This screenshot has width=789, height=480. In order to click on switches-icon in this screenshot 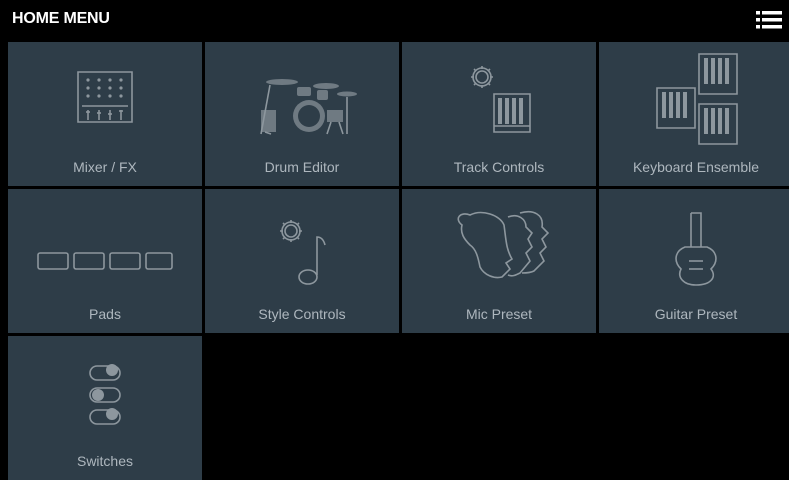, I will do `click(105, 405)`.